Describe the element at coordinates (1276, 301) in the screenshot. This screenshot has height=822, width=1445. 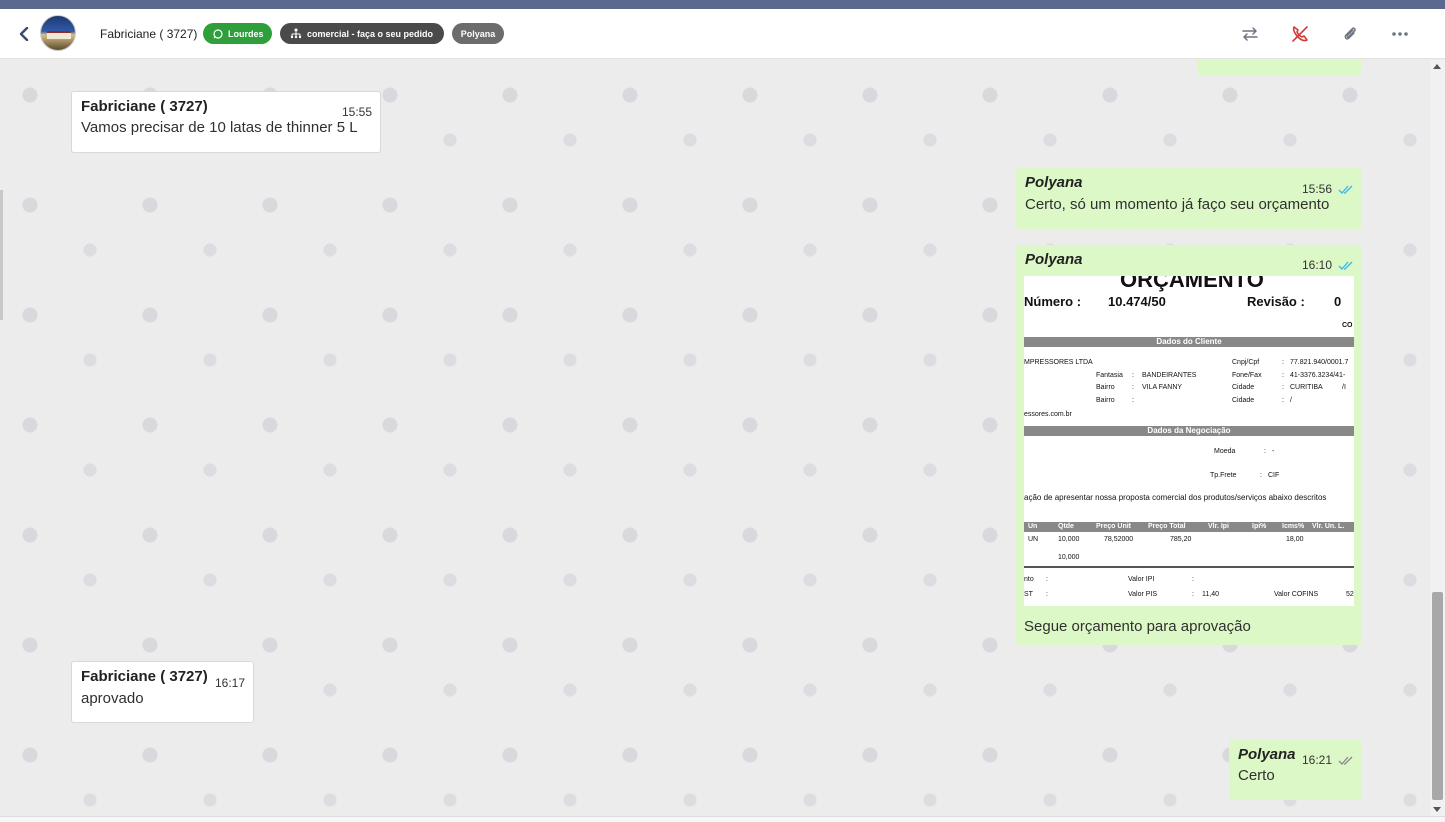
I see `doc-revisao-label: Revisão :` at that location.